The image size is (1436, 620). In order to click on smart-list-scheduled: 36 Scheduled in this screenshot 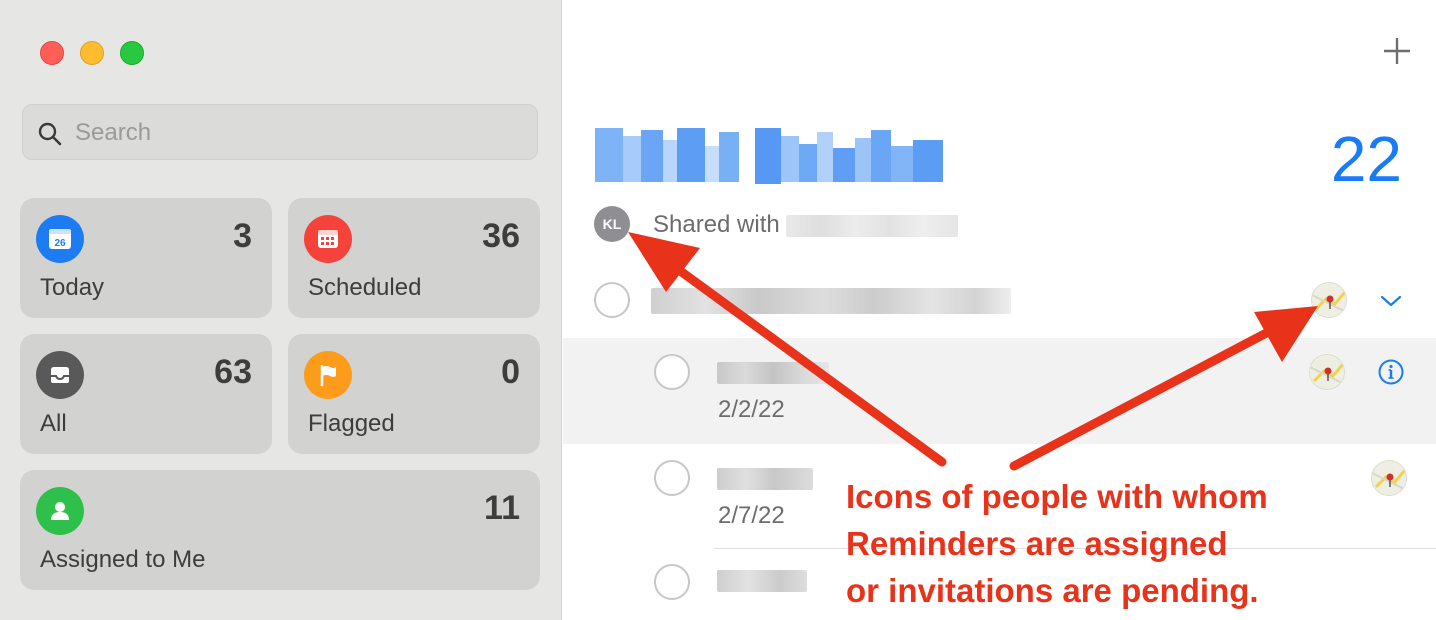, I will do `click(414, 258)`.